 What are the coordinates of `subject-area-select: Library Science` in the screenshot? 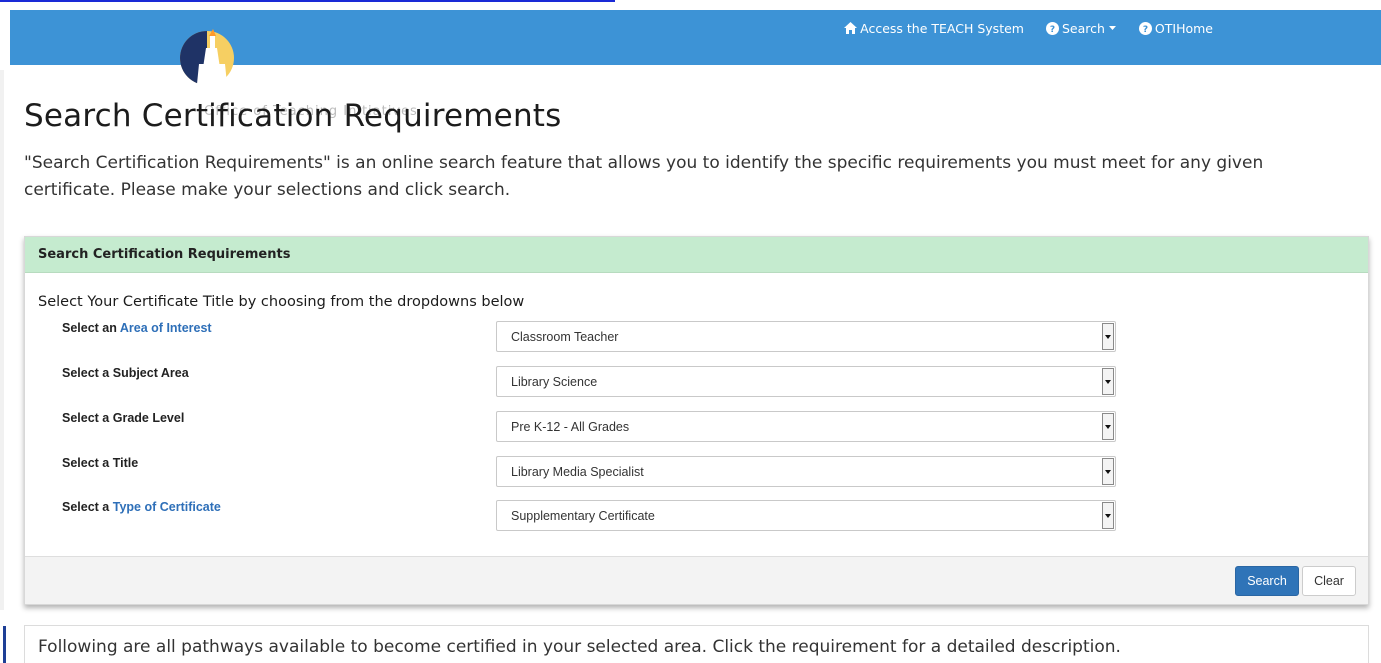 It's located at (806, 381).